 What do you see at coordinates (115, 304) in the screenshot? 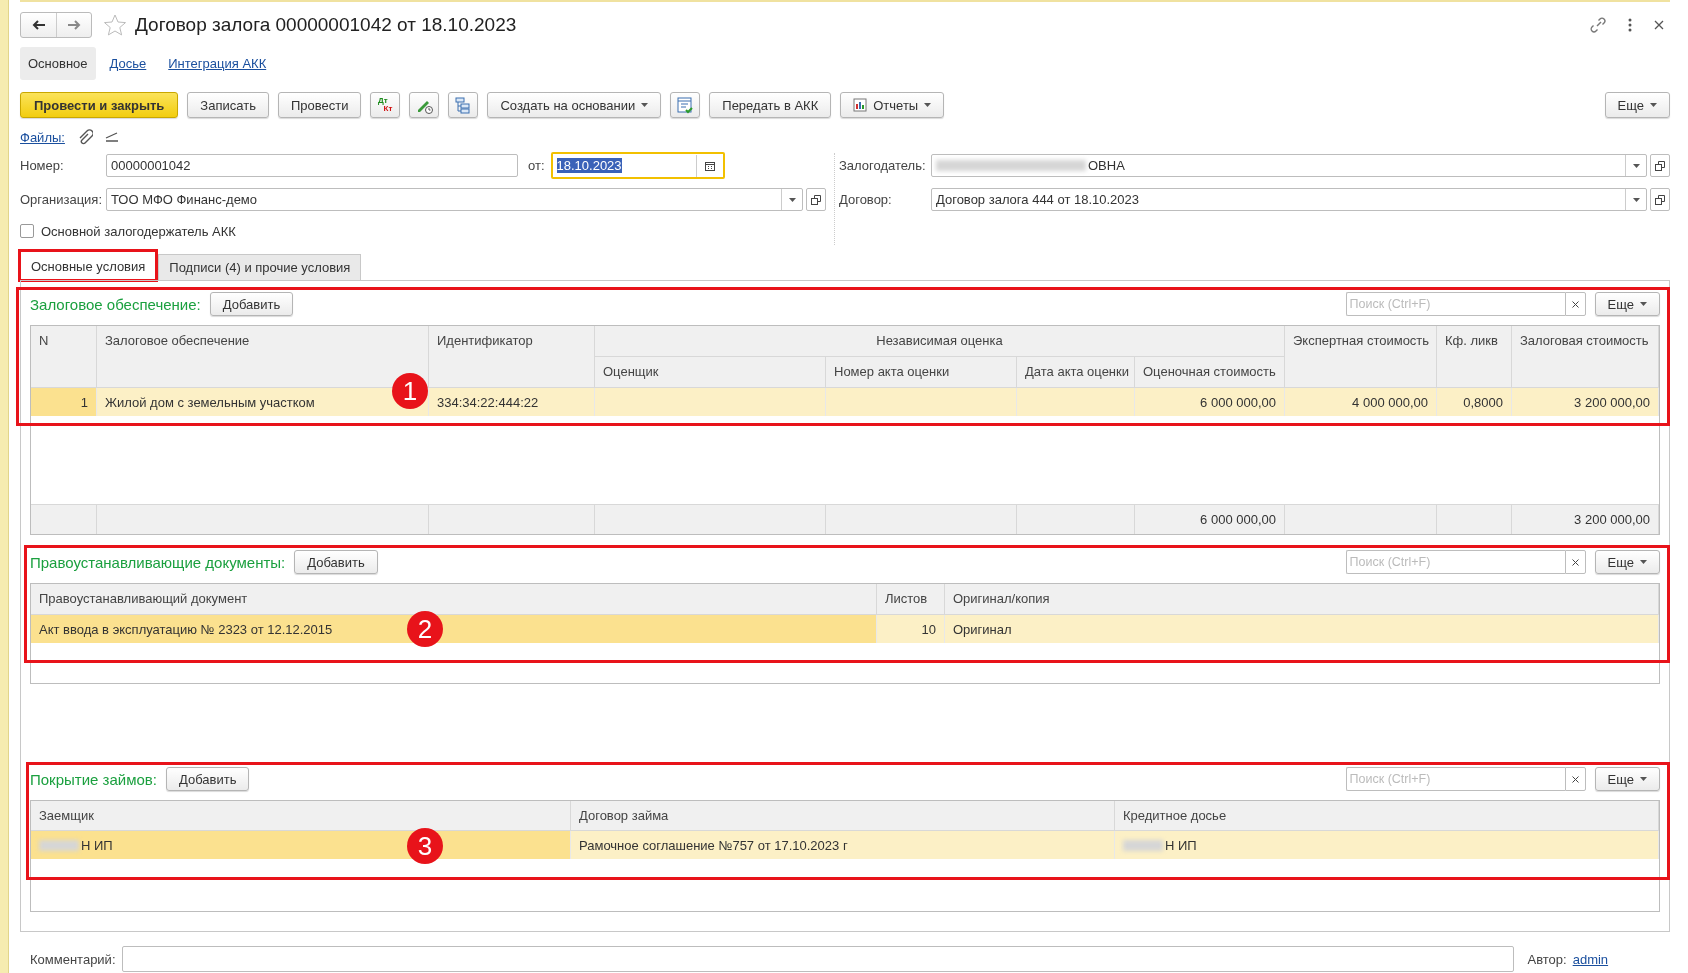
I see `section-title: Залоговое обеспечение:` at bounding box center [115, 304].